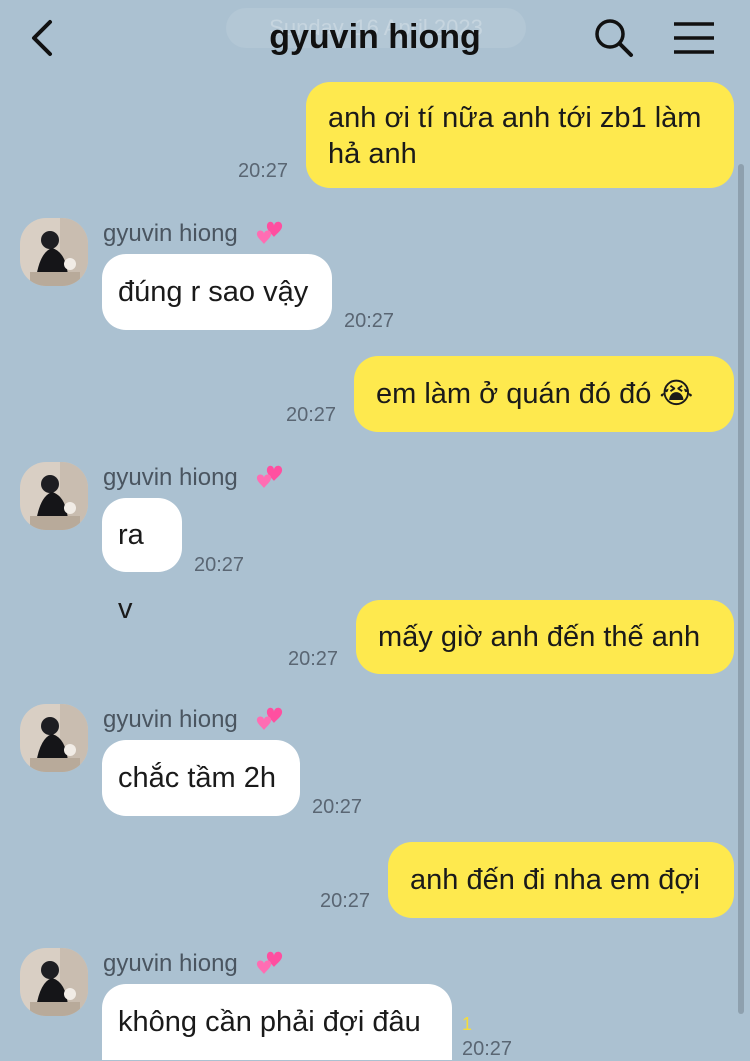 Image resolution: width=750 pixels, height=1061 pixels. I want to click on message-text: anh đến đi nha em đợi, so click(555, 880).